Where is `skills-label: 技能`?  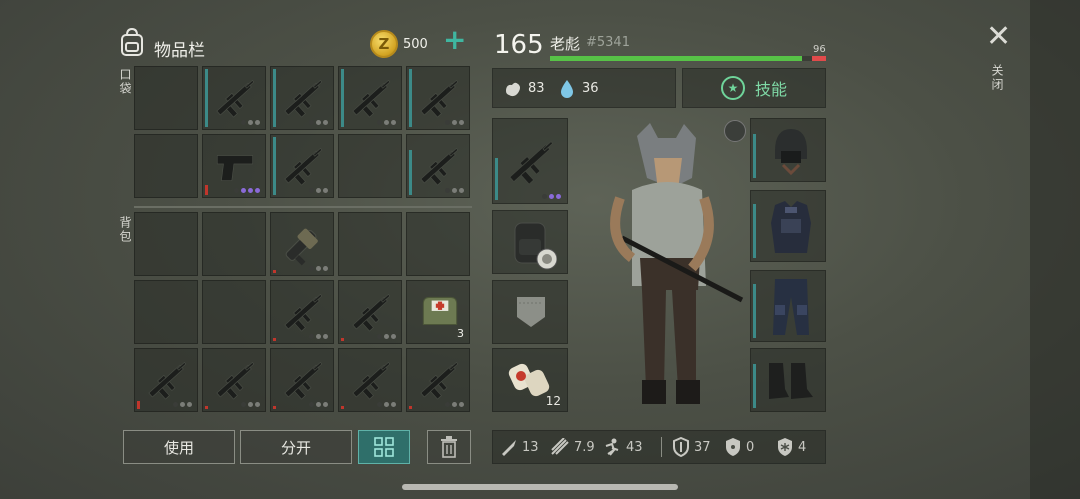
skills-label: 技能 is located at coordinates (770, 89).